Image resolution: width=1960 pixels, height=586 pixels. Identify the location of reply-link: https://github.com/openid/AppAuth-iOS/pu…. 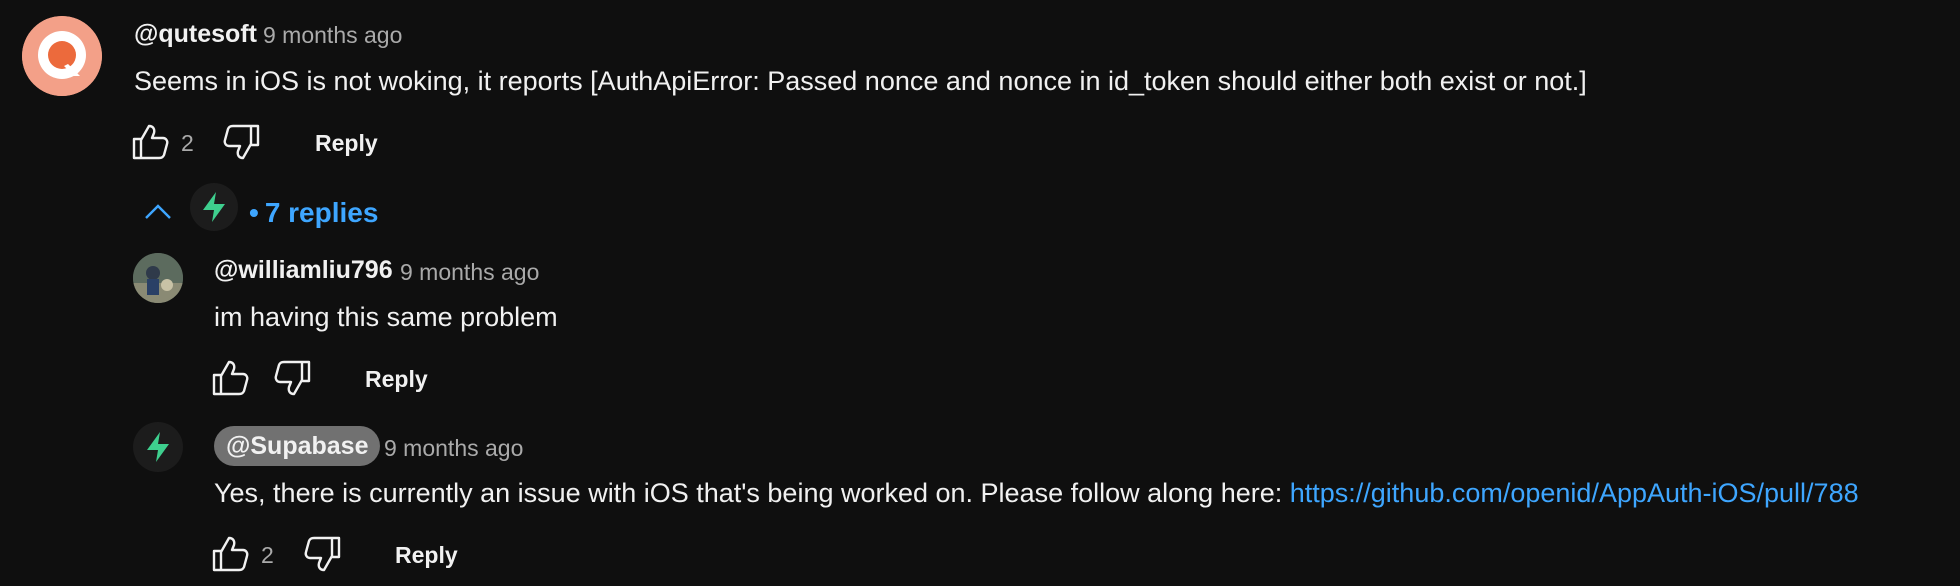
(1574, 493).